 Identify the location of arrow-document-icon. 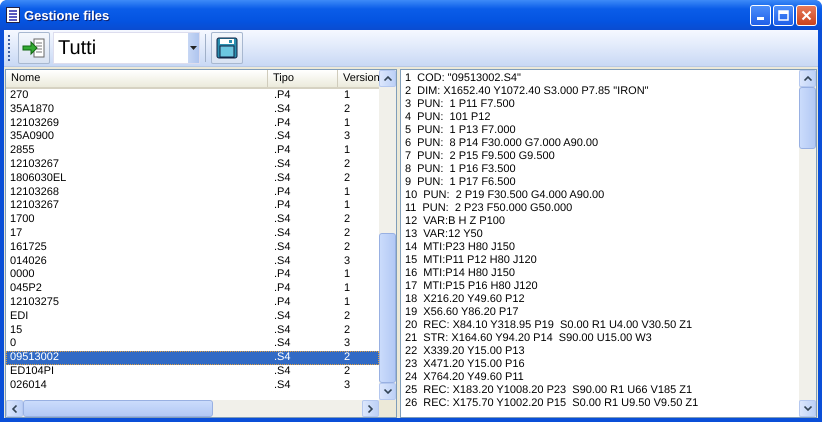
(34, 48).